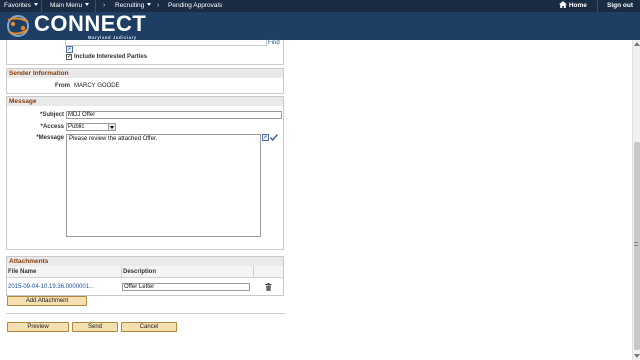  What do you see at coordinates (95, 327) in the screenshot?
I see `send-button: Send` at bounding box center [95, 327].